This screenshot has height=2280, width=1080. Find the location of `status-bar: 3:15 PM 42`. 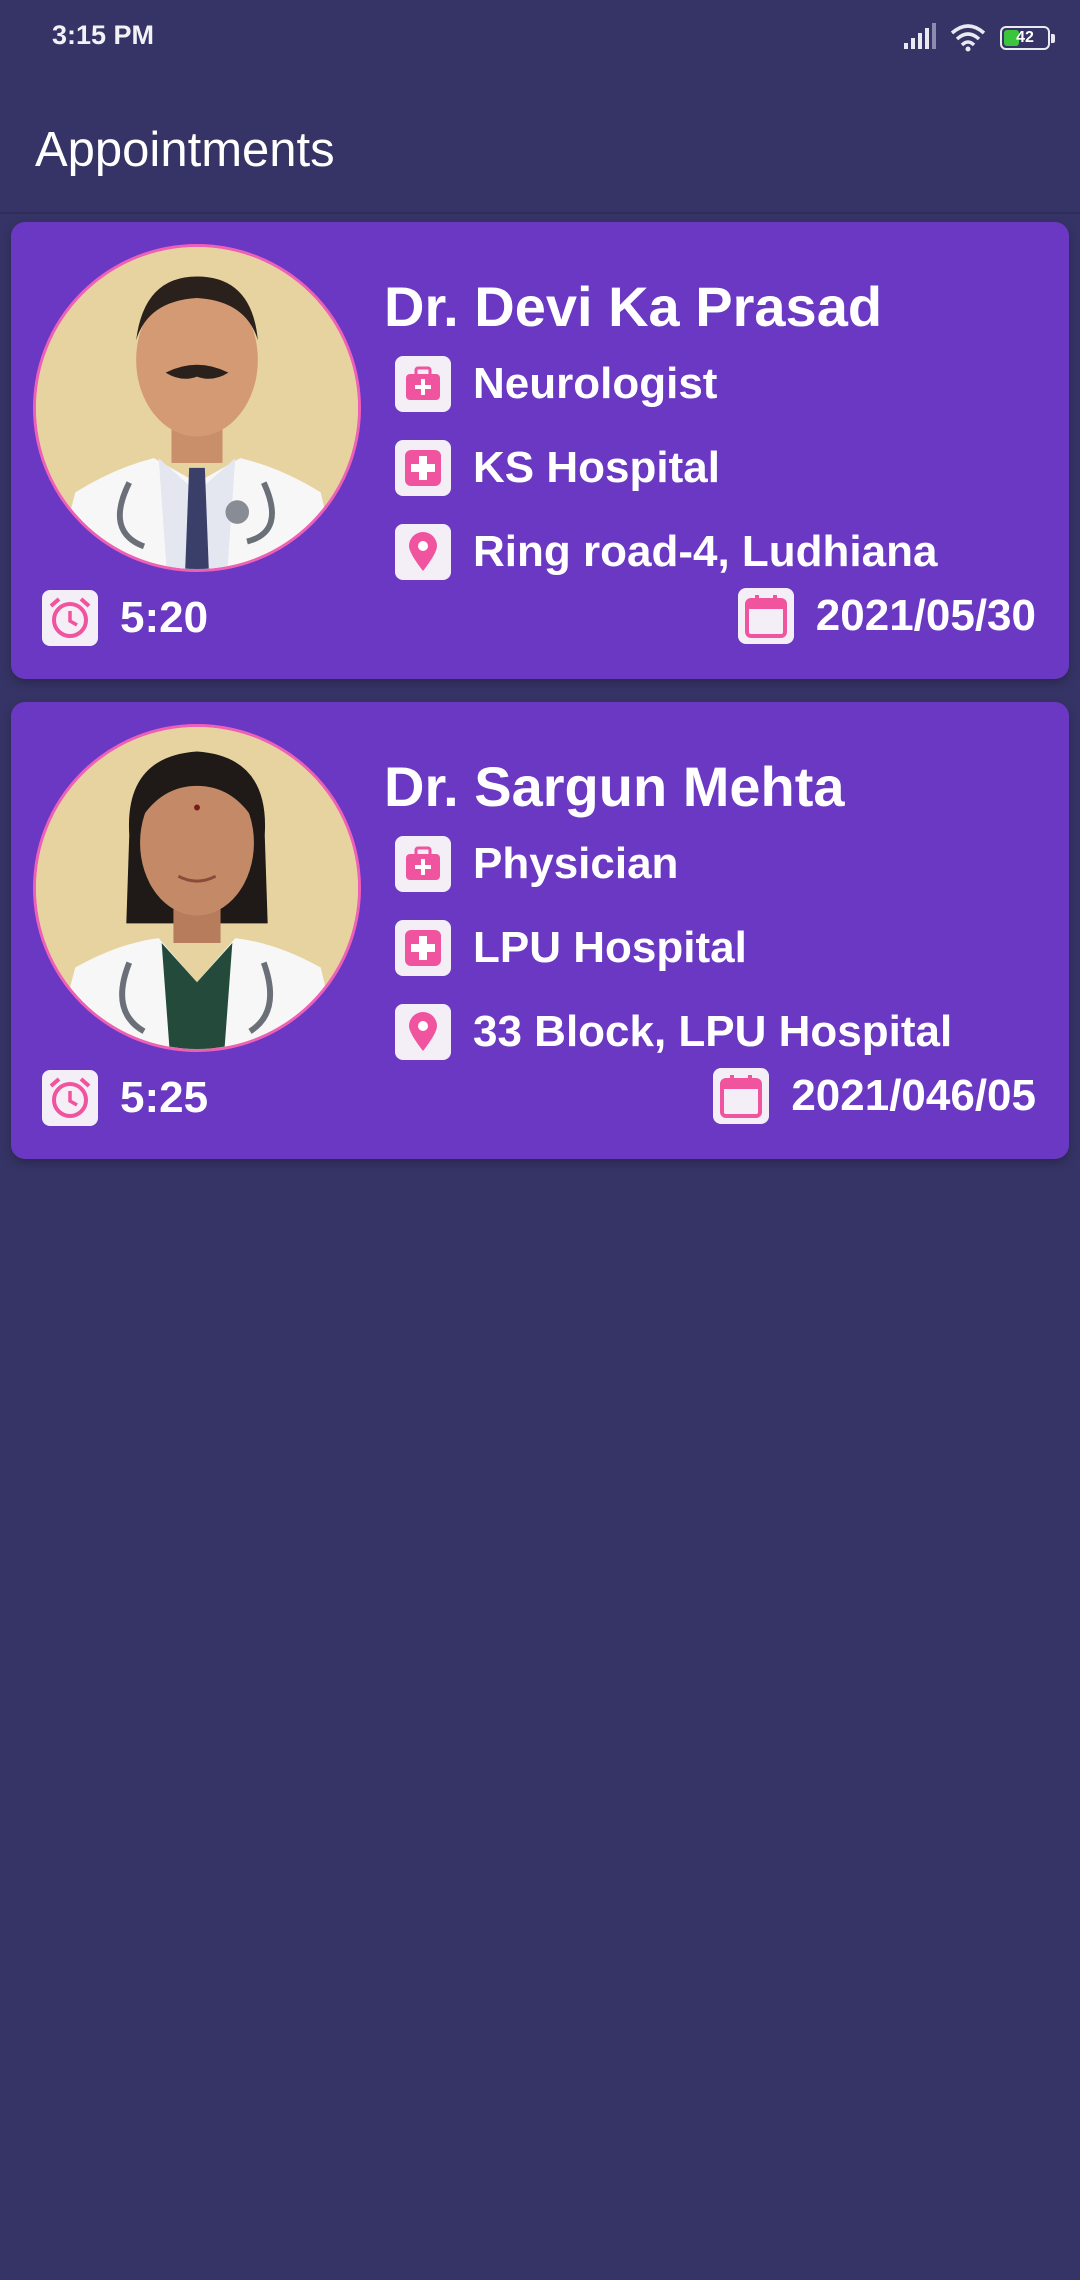

status-bar: 3:15 PM 42 is located at coordinates (540, 36).